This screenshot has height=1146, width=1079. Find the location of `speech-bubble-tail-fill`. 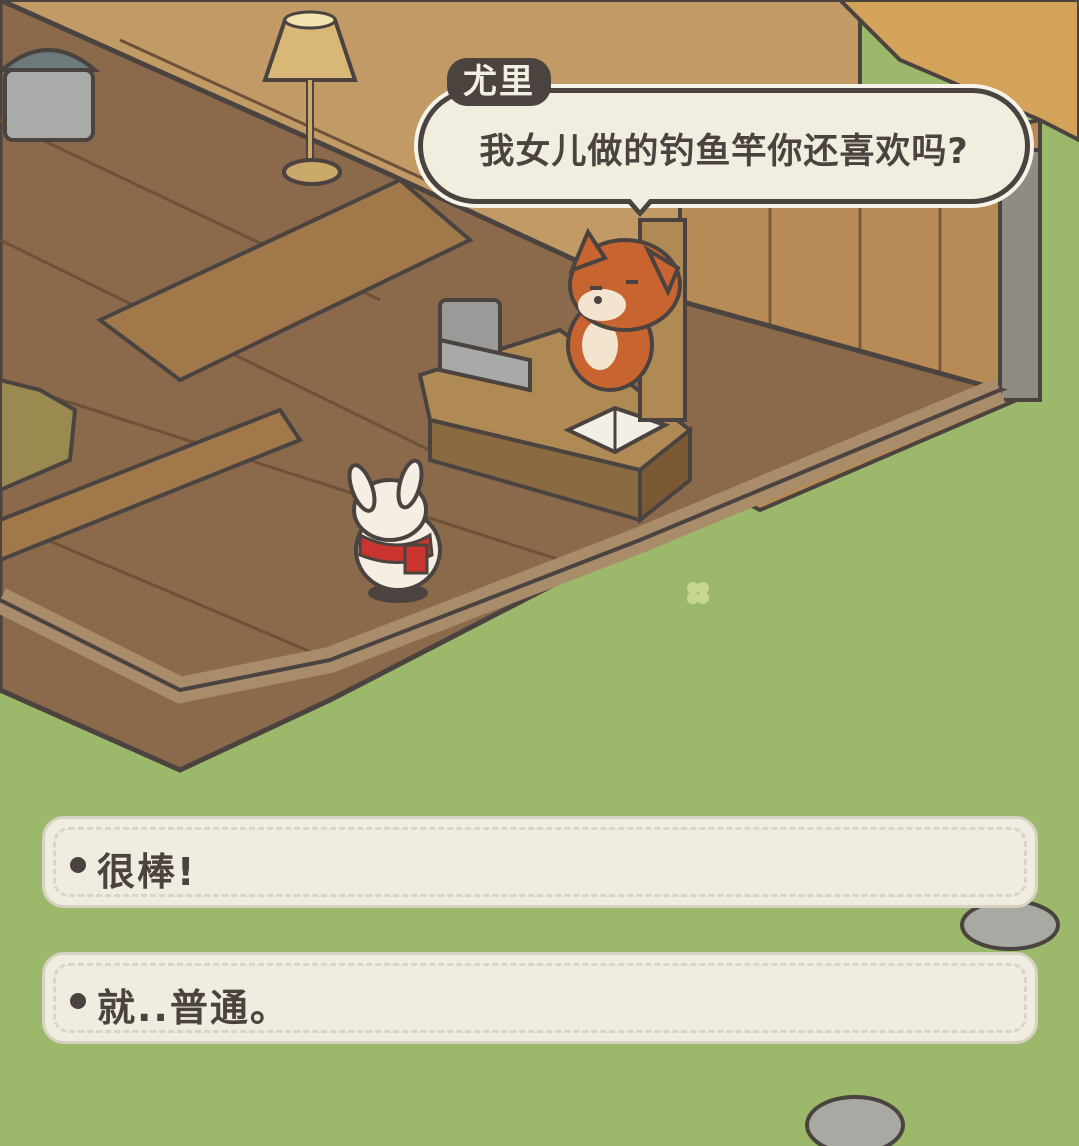

speech-bubble-tail-fill is located at coordinates (640, 203).